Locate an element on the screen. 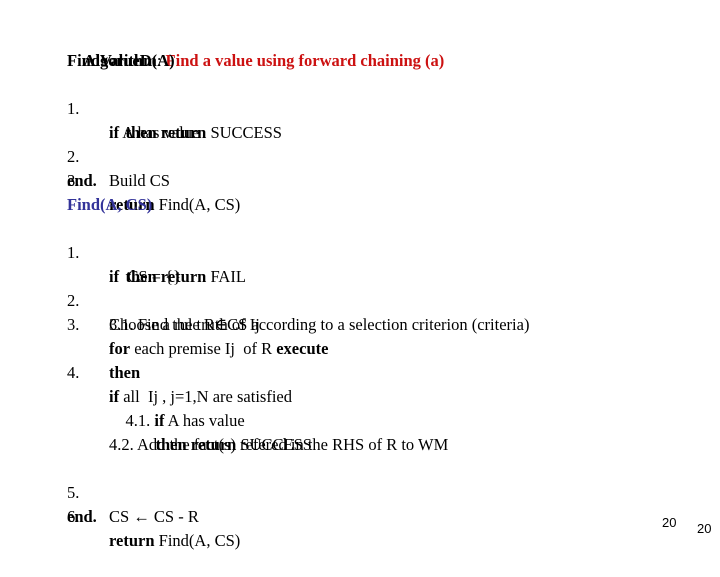 This screenshot has height=577, width=720. proc2-step-4-then: then is located at coordinates (125, 372).